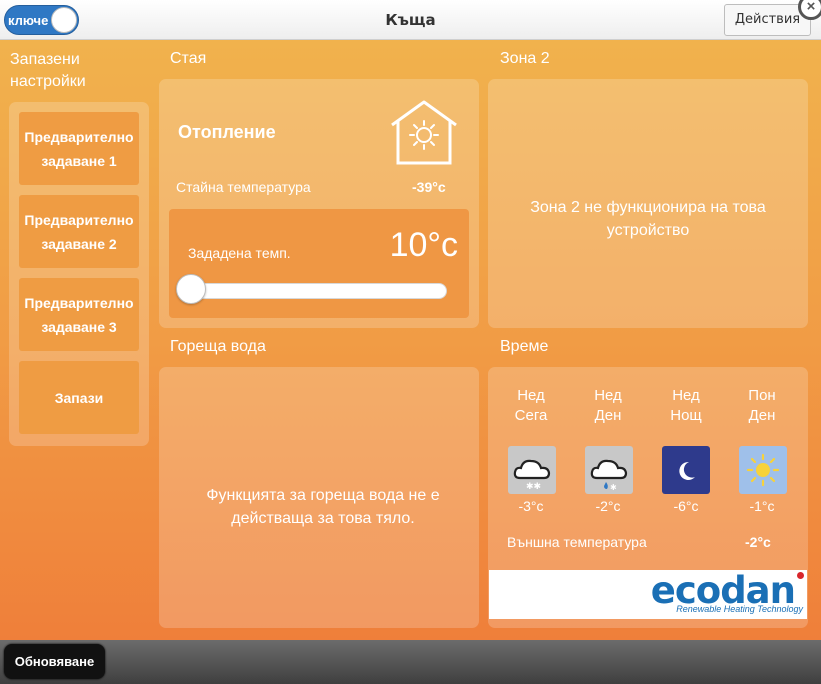 This screenshot has height=684, width=821. Describe the element at coordinates (54, 661) in the screenshot. I see `refresh-button: Обновяване` at that location.